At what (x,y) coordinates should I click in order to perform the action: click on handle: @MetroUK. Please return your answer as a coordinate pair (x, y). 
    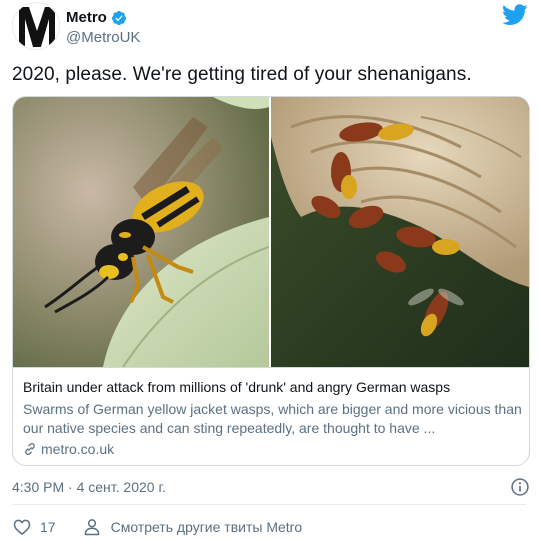
    Looking at the image, I should click on (103, 37).